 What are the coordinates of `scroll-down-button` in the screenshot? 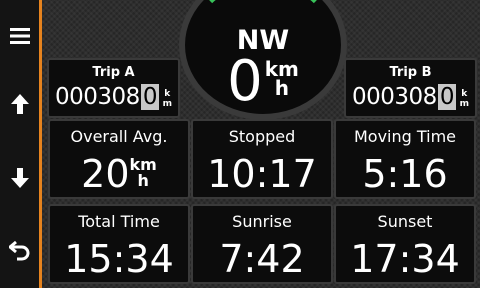 It's located at (19, 178).